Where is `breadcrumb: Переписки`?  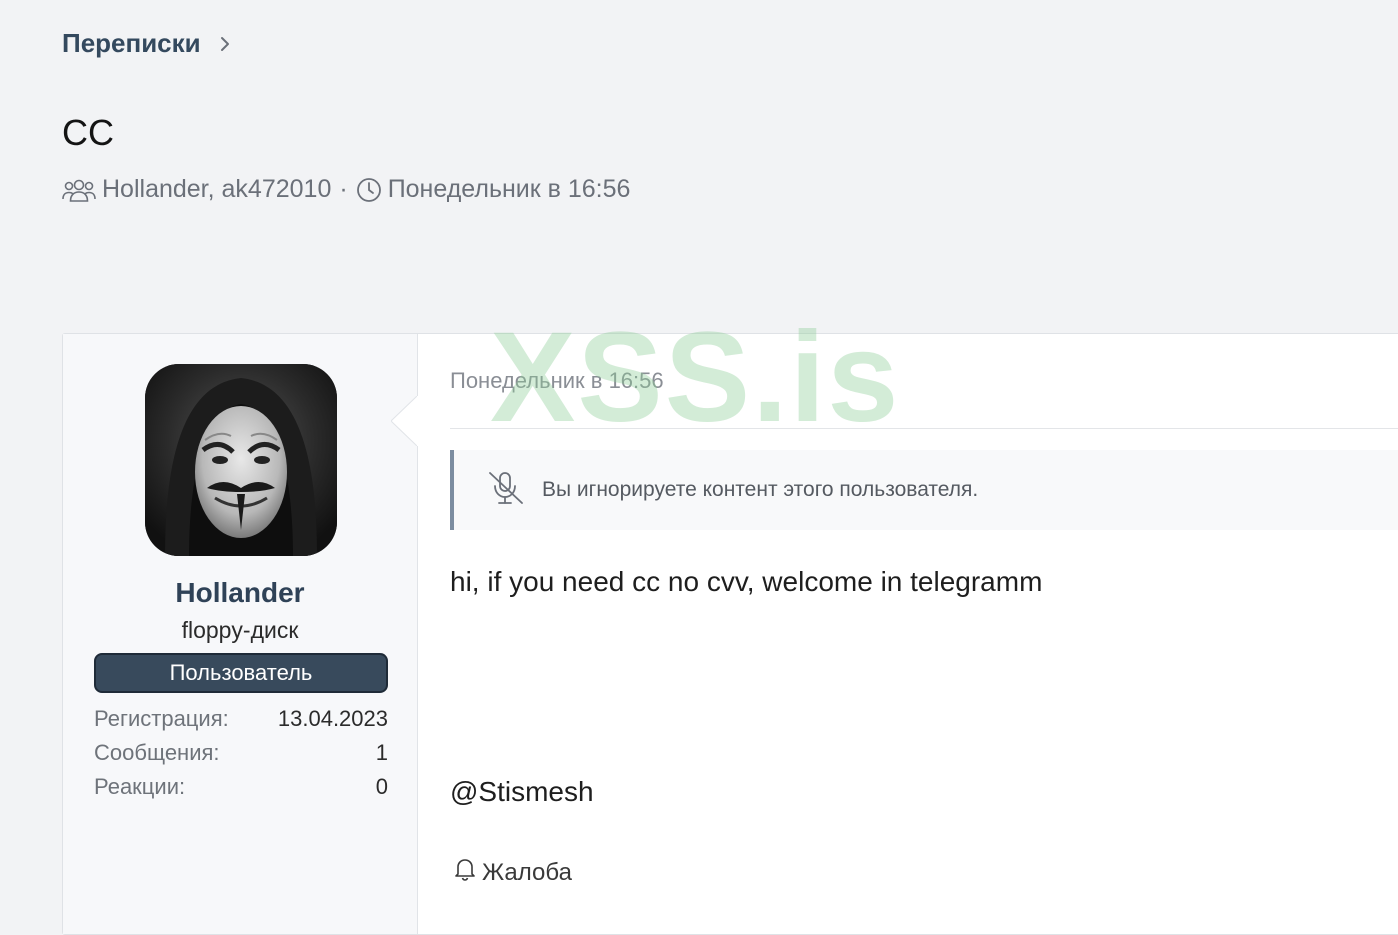
breadcrumb: Переписки is located at coordinates (148, 43).